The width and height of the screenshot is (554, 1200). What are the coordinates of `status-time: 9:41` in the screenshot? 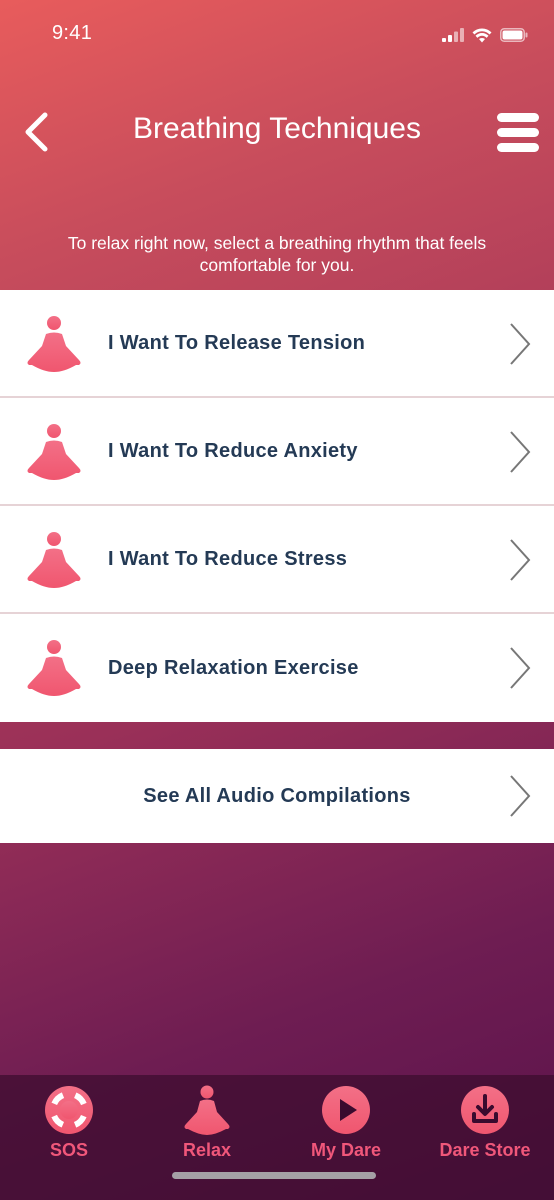 It's located at (72, 33).